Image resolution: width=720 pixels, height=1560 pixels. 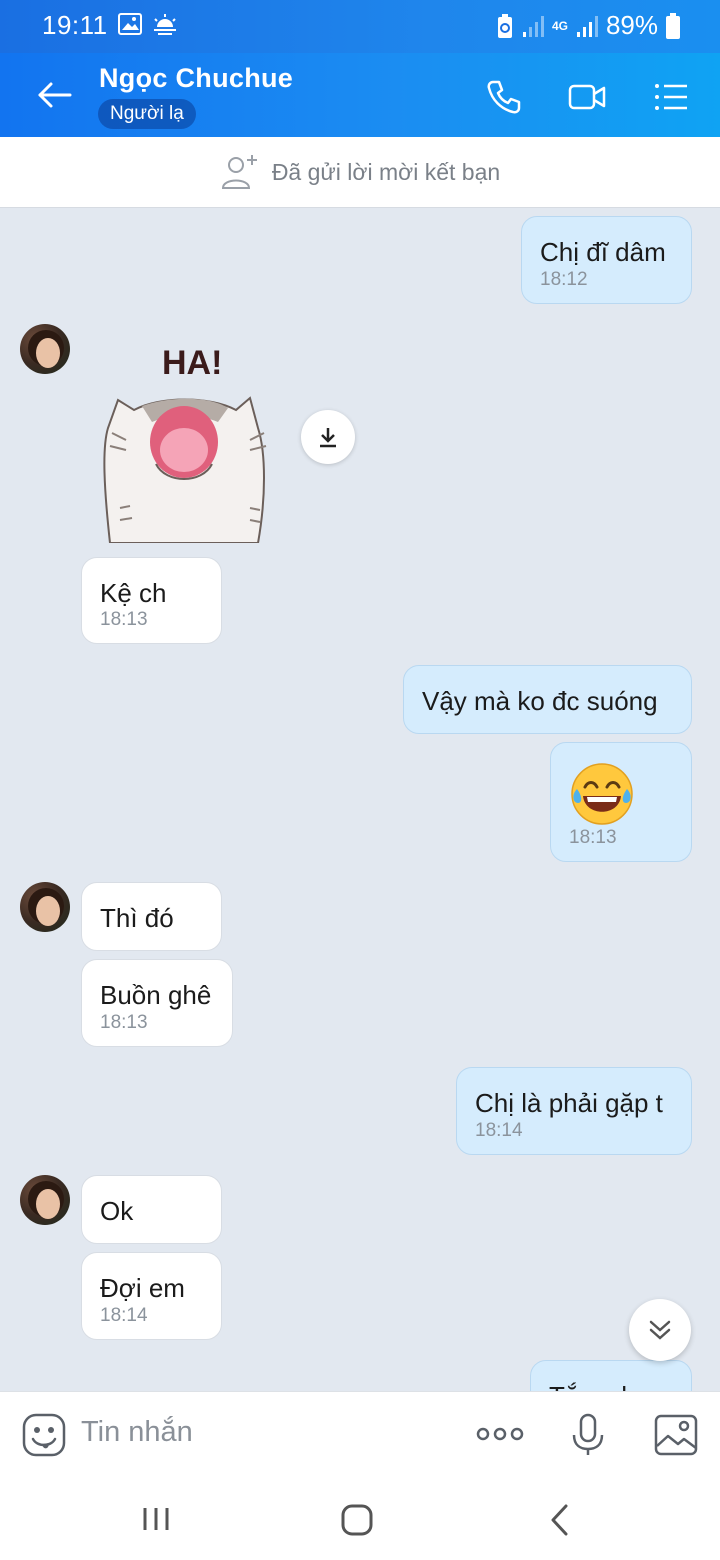 I want to click on menu-icon, so click(x=671, y=97).